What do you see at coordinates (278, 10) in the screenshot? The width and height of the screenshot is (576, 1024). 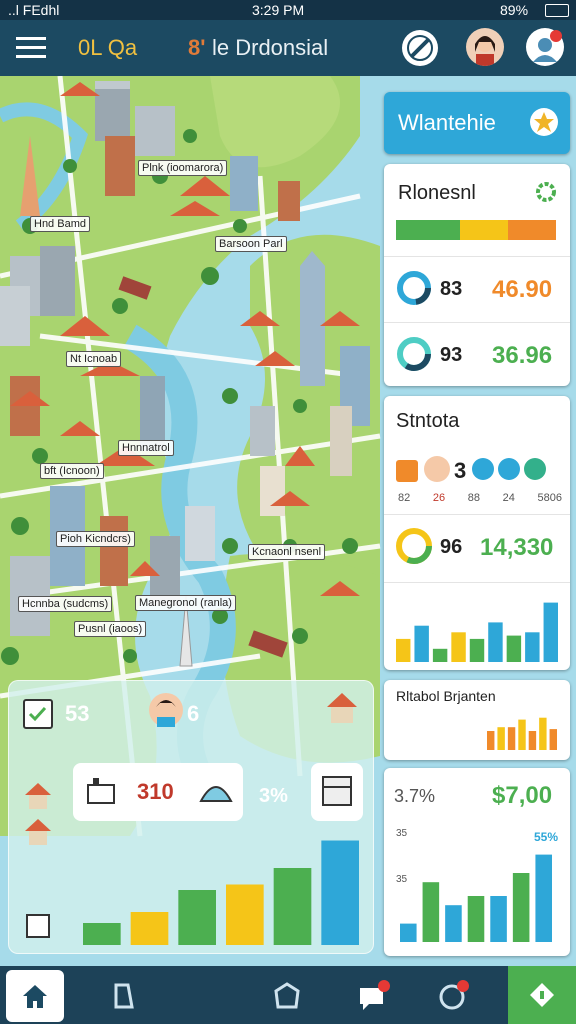 I see `clock-text: 3:29 PM` at bounding box center [278, 10].